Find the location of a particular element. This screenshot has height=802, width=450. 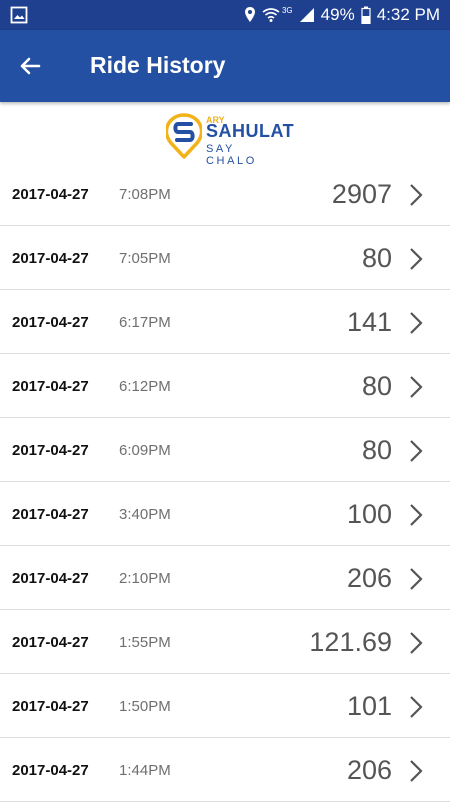

logo-mark-icon is located at coordinates (184, 136).